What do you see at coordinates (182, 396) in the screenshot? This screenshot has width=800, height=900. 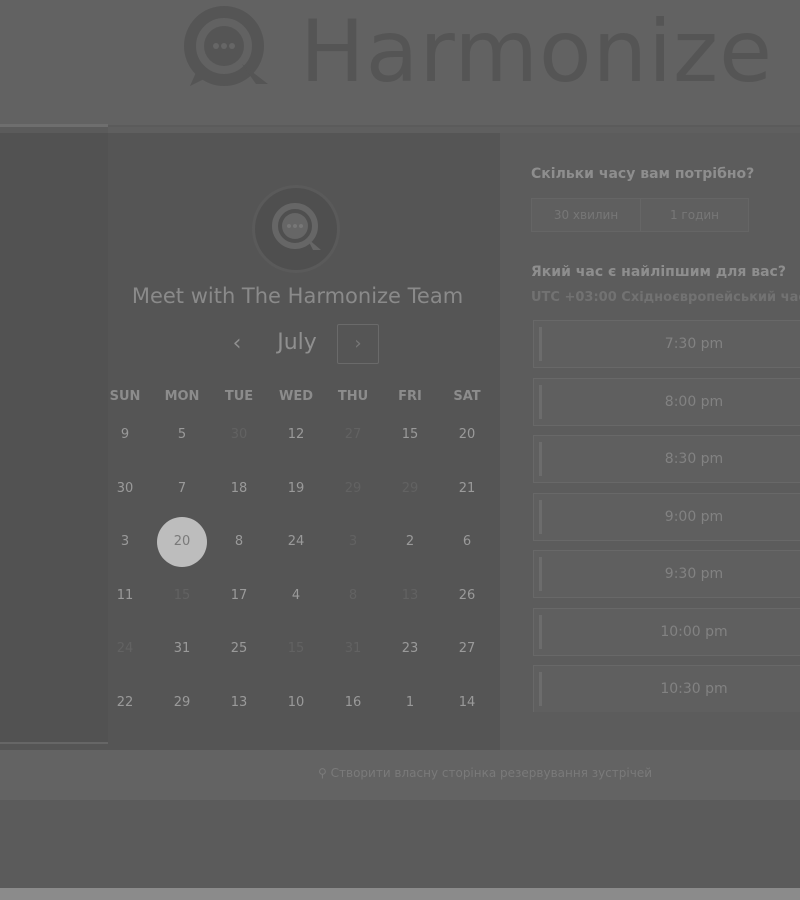 I see `weekday-label: MON` at bounding box center [182, 396].